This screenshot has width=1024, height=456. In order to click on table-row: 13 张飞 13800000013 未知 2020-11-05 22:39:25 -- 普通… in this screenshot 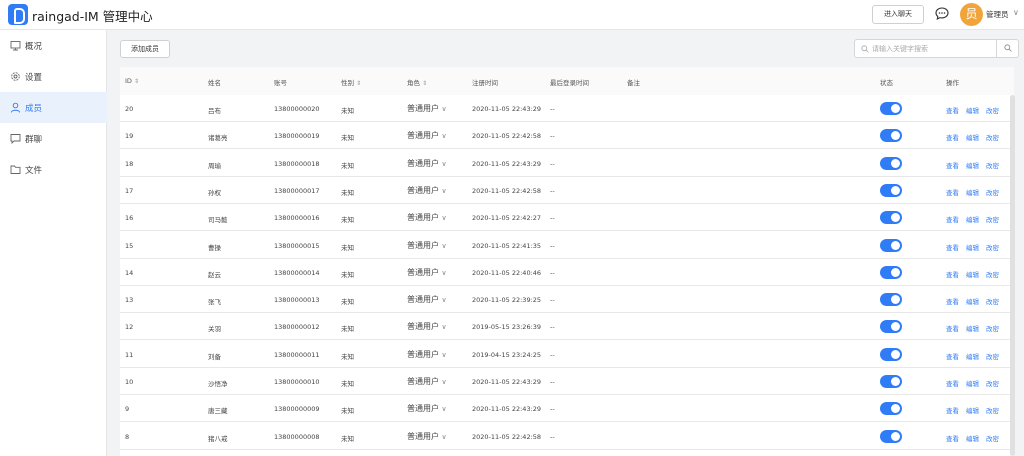, I will do `click(567, 300)`.